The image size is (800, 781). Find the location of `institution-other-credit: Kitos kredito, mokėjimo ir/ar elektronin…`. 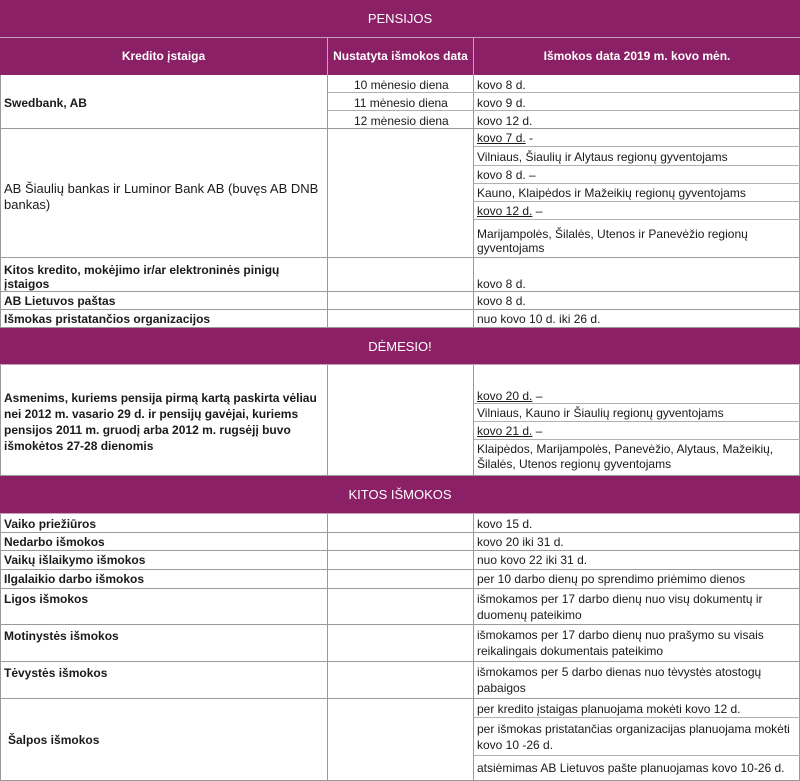

institution-other-credit: Kitos kredito, mokėjimo ir/ar elektronin… is located at coordinates (142, 277).